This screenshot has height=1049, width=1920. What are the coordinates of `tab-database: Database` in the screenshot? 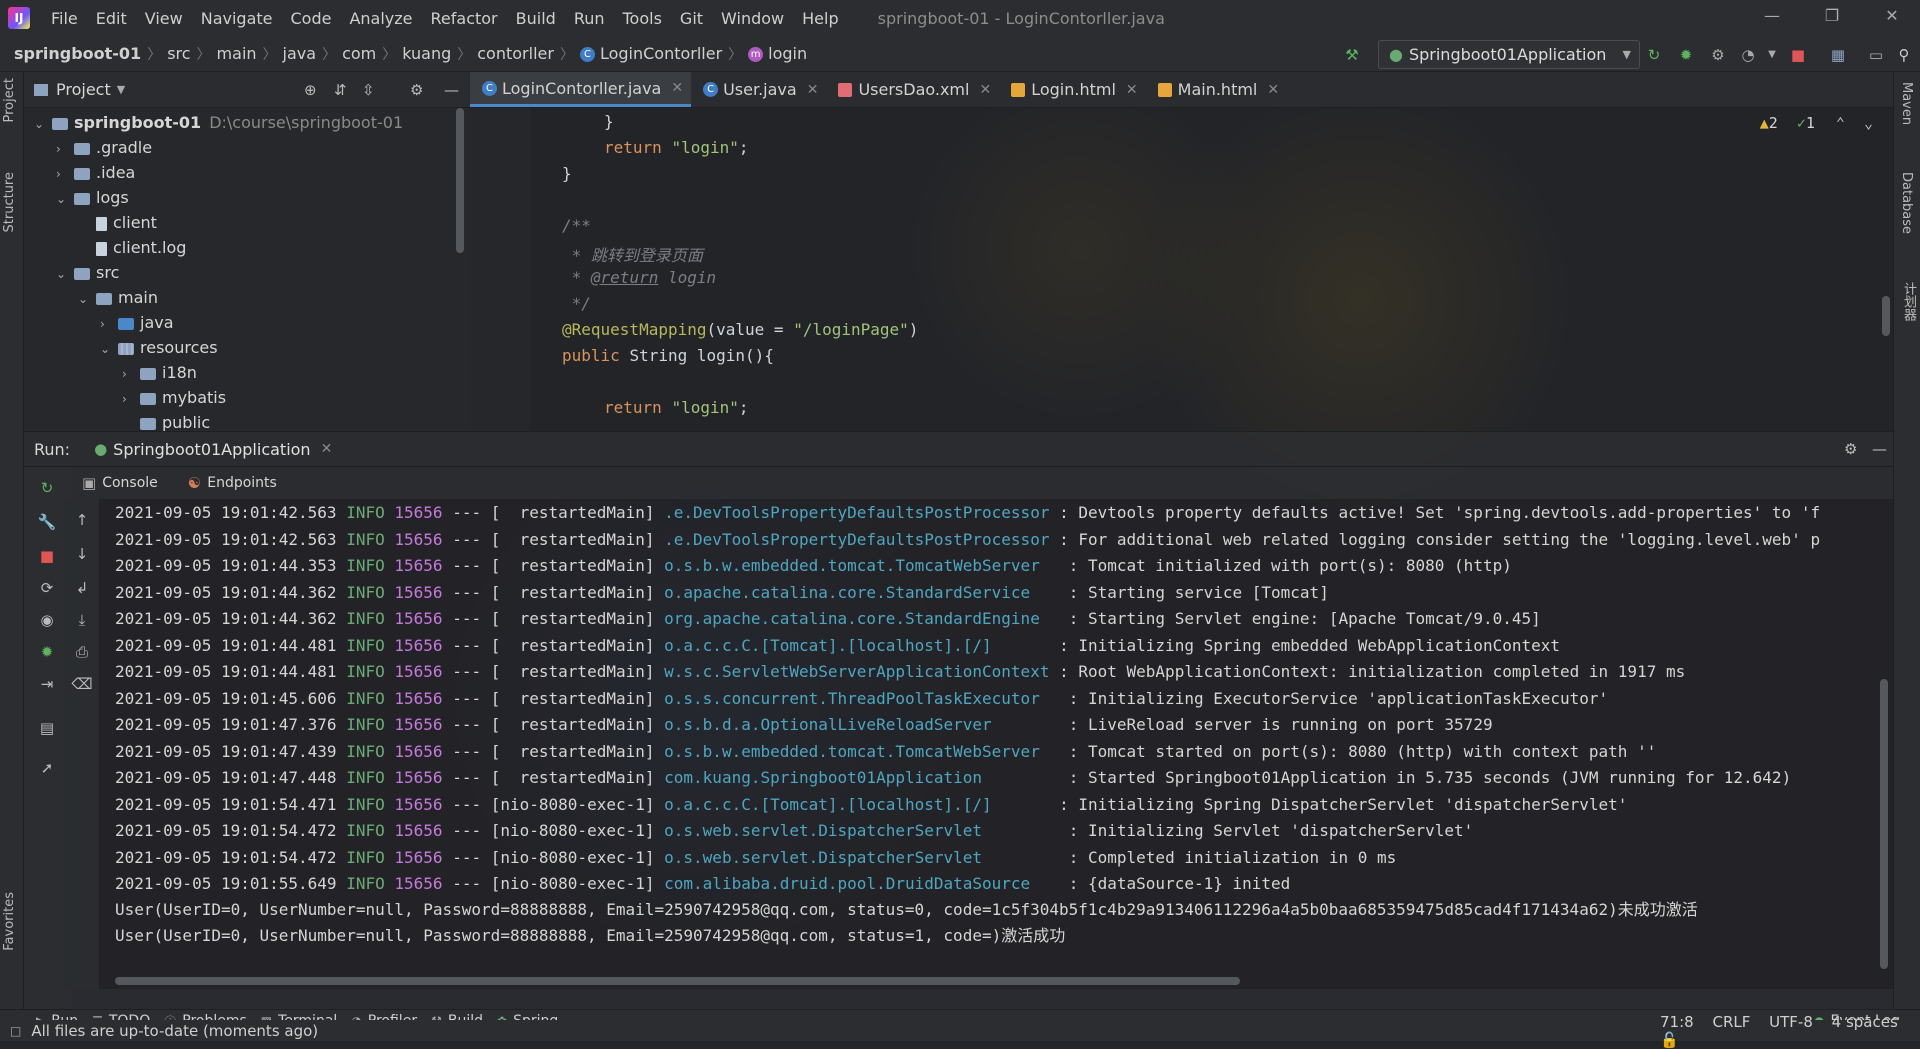 It's located at (1906, 203).